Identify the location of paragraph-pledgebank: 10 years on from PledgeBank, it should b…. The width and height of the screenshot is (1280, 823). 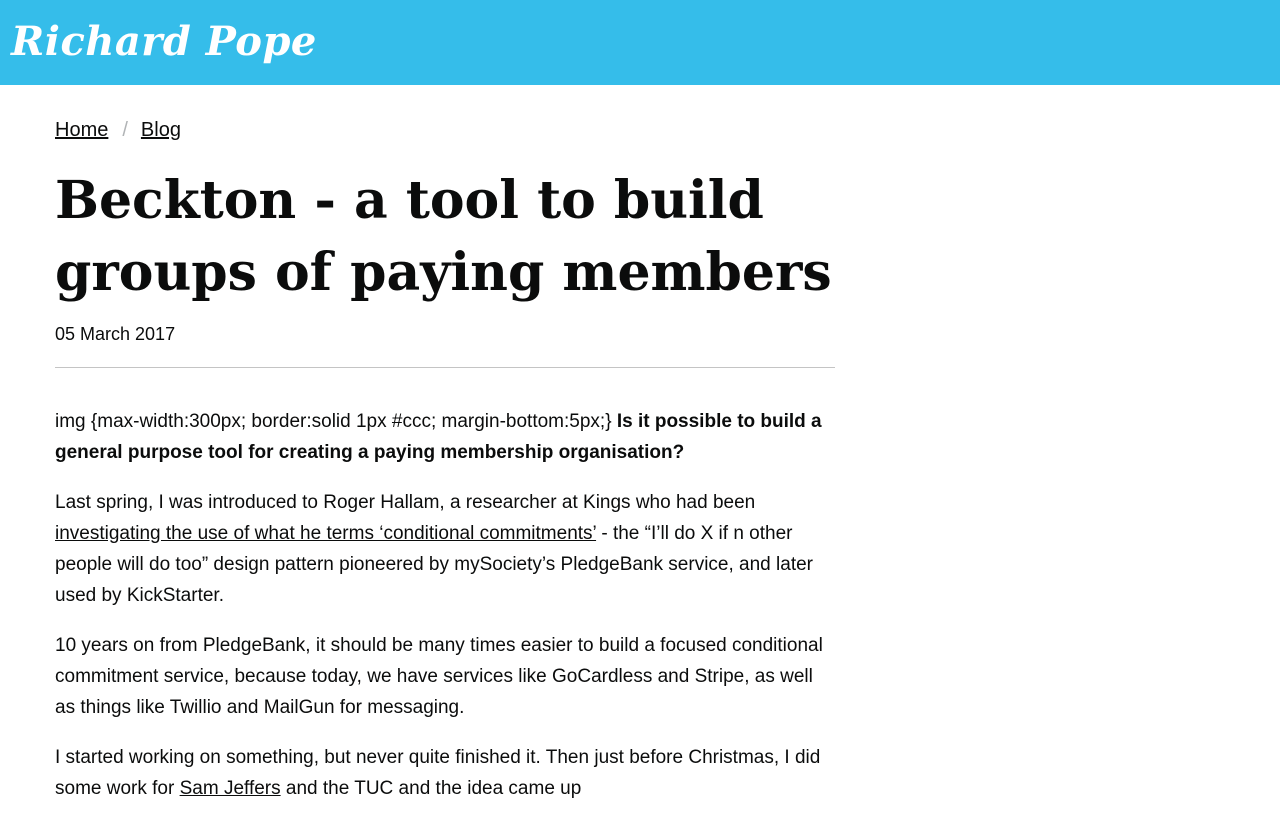
(439, 676).